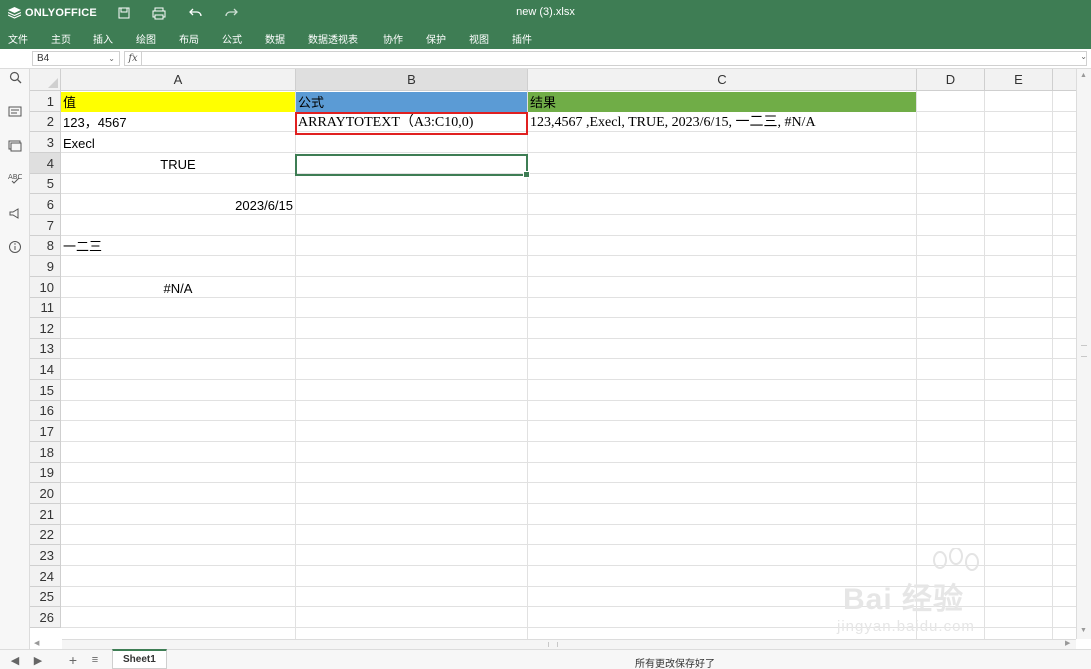 The image size is (1091, 669). I want to click on watermark-brand: Bai 经验, so click(904, 599).